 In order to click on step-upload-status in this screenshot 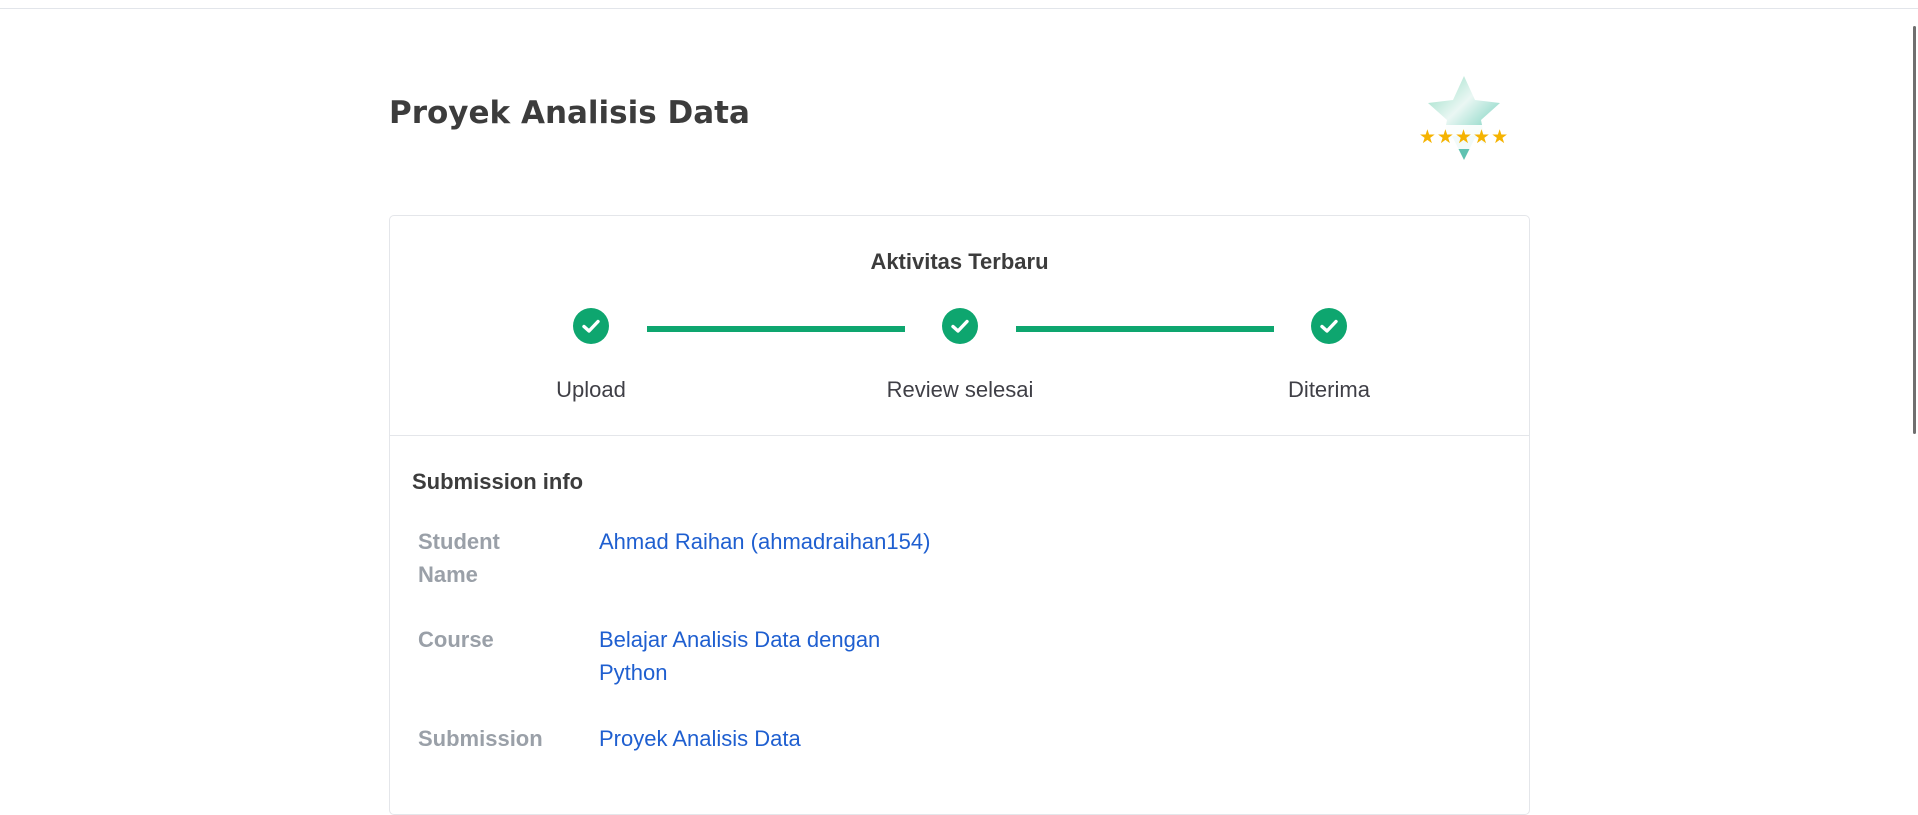, I will do `click(591, 326)`.